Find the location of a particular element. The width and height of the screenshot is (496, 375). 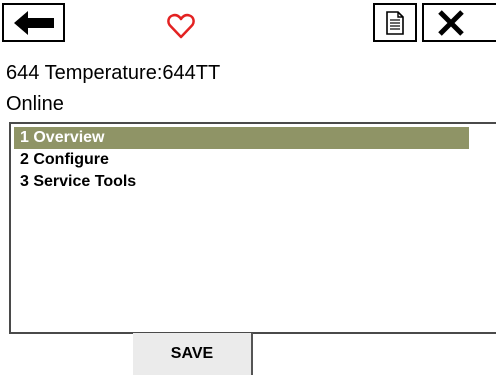

save-button: SAVE is located at coordinates (193, 354).